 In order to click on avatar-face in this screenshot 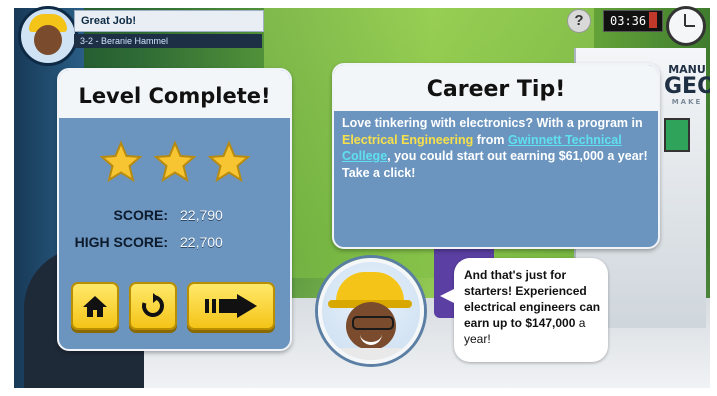, I will do `click(48, 40)`.